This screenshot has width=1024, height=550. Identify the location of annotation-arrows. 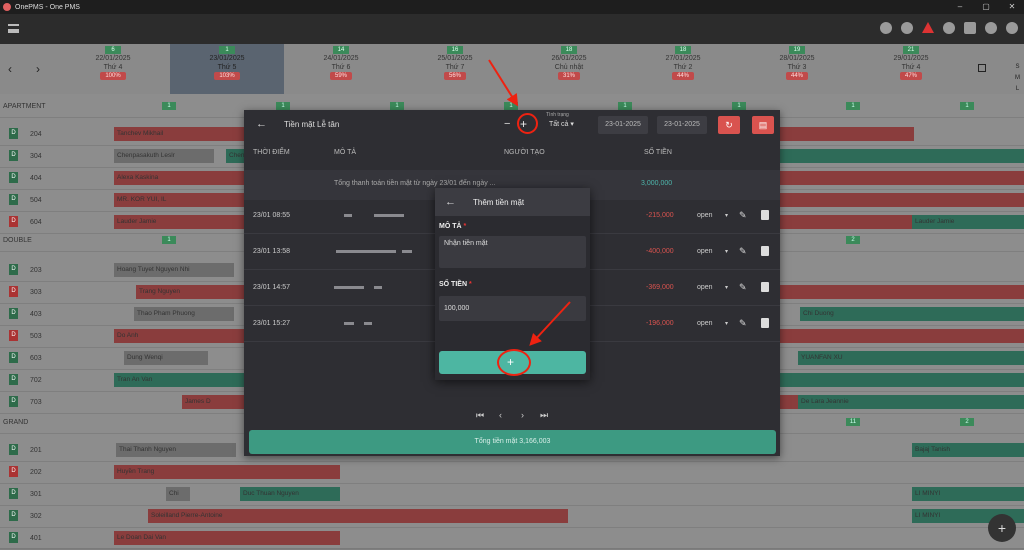
(529, 202).